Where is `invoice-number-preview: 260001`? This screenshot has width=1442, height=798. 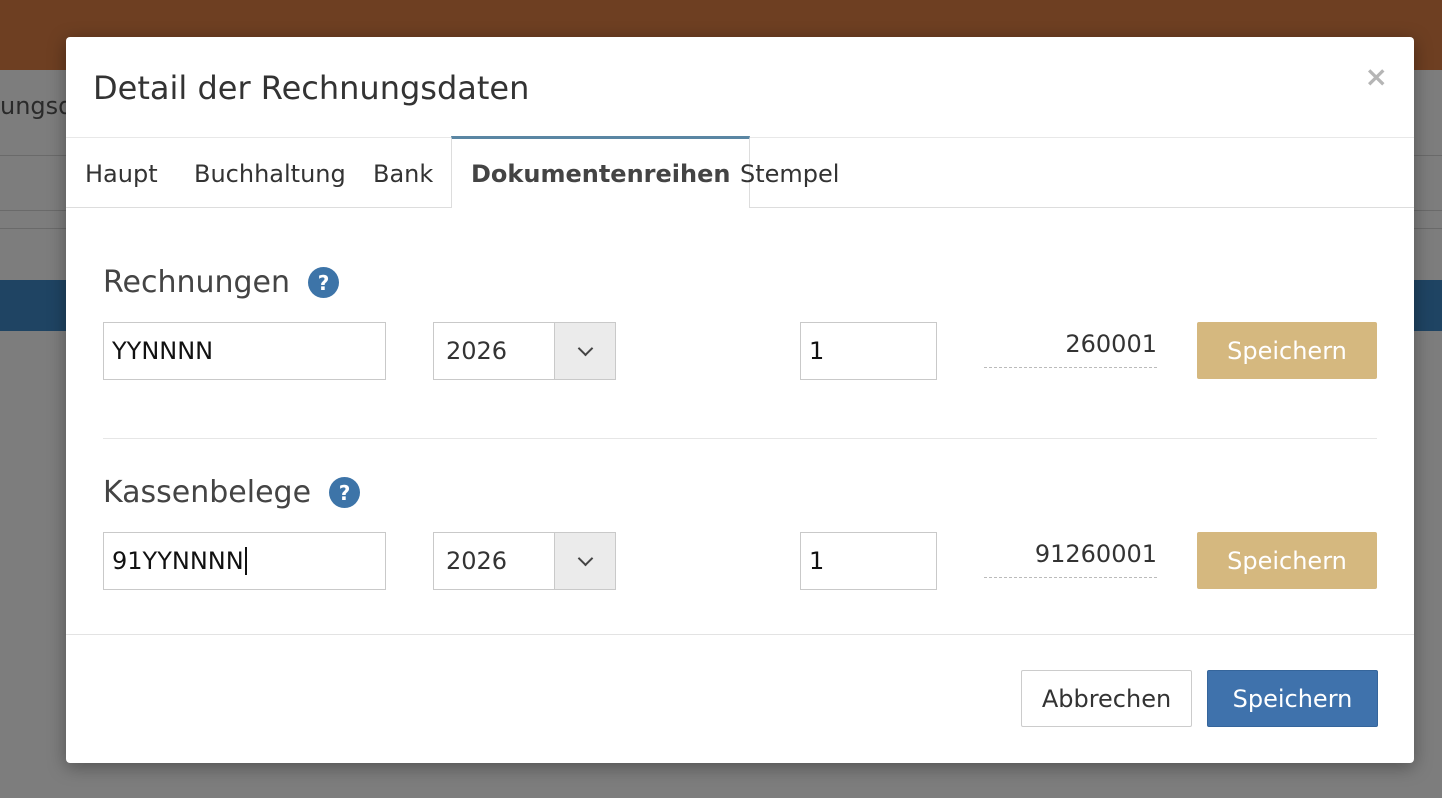 invoice-number-preview: 260001 is located at coordinates (1070, 344).